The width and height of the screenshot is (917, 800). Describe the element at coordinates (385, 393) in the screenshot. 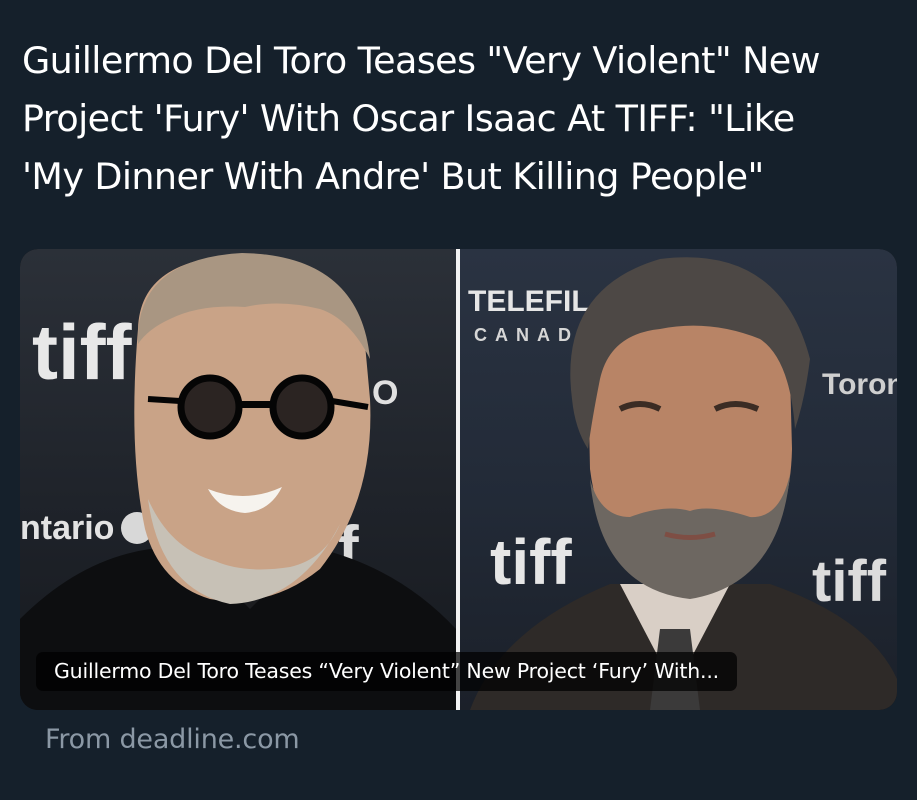

I see `backdrop-text: O` at that location.